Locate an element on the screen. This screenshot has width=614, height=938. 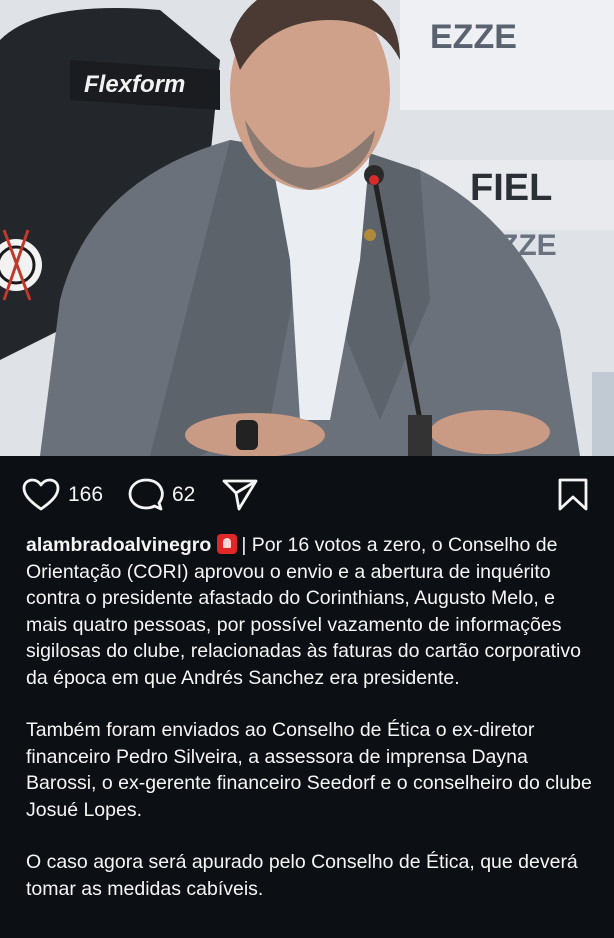
post-actions-bar: 166 62 is located at coordinates (307, 495).